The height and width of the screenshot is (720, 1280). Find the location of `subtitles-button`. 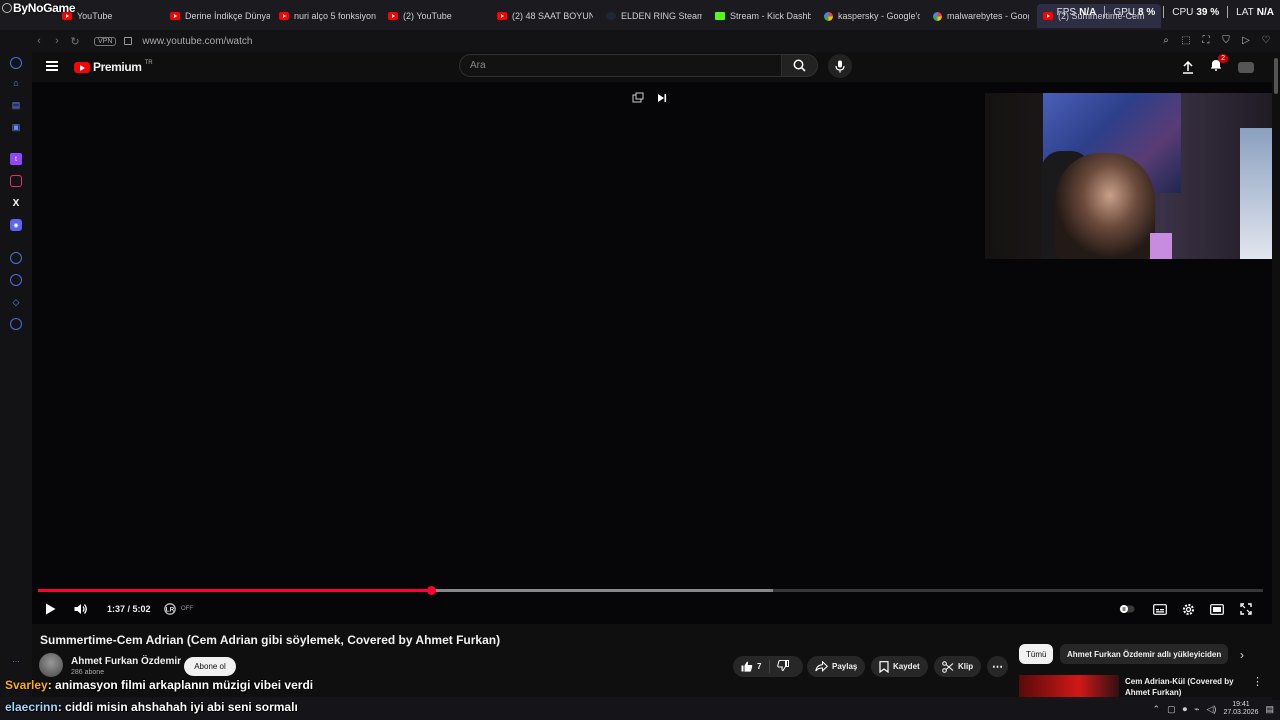

subtitles-button is located at coordinates (1160, 609).